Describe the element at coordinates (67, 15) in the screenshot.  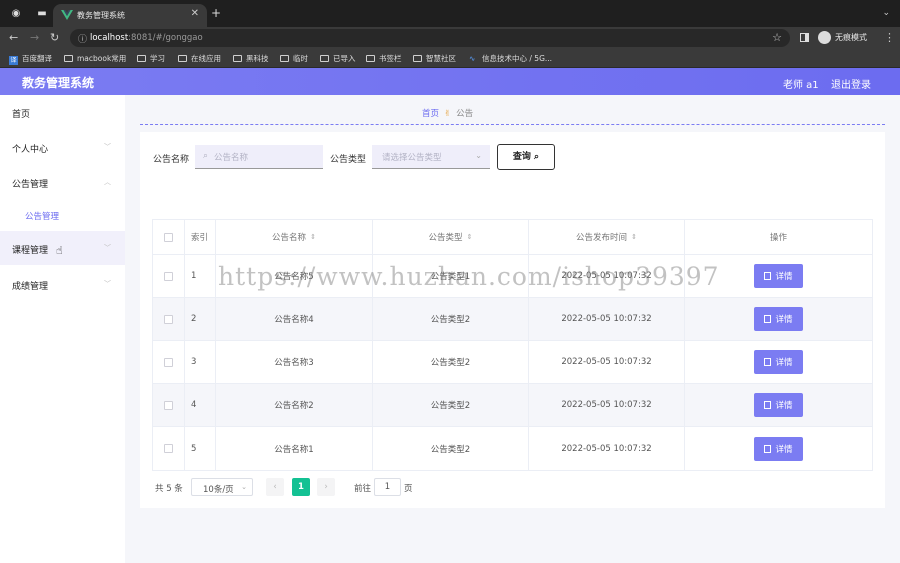
I see `vue-logo-icon` at that location.